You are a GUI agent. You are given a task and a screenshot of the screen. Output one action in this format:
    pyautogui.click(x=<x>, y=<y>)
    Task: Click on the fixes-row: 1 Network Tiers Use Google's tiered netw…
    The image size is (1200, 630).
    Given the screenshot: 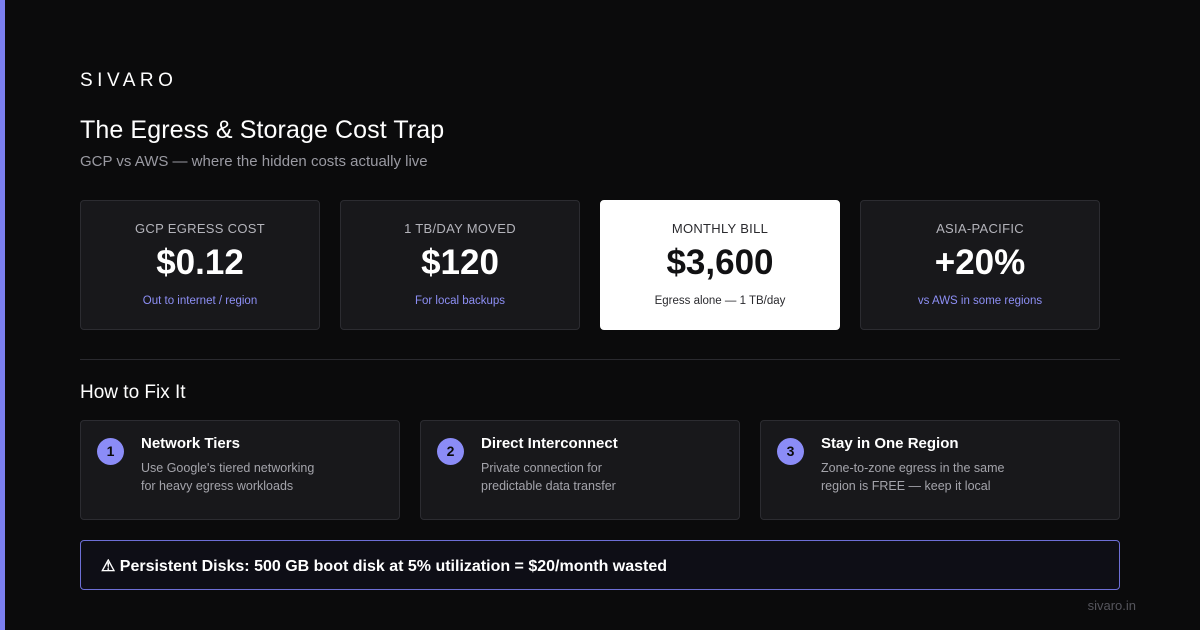 What is the action you would take?
    pyautogui.click(x=600, y=470)
    